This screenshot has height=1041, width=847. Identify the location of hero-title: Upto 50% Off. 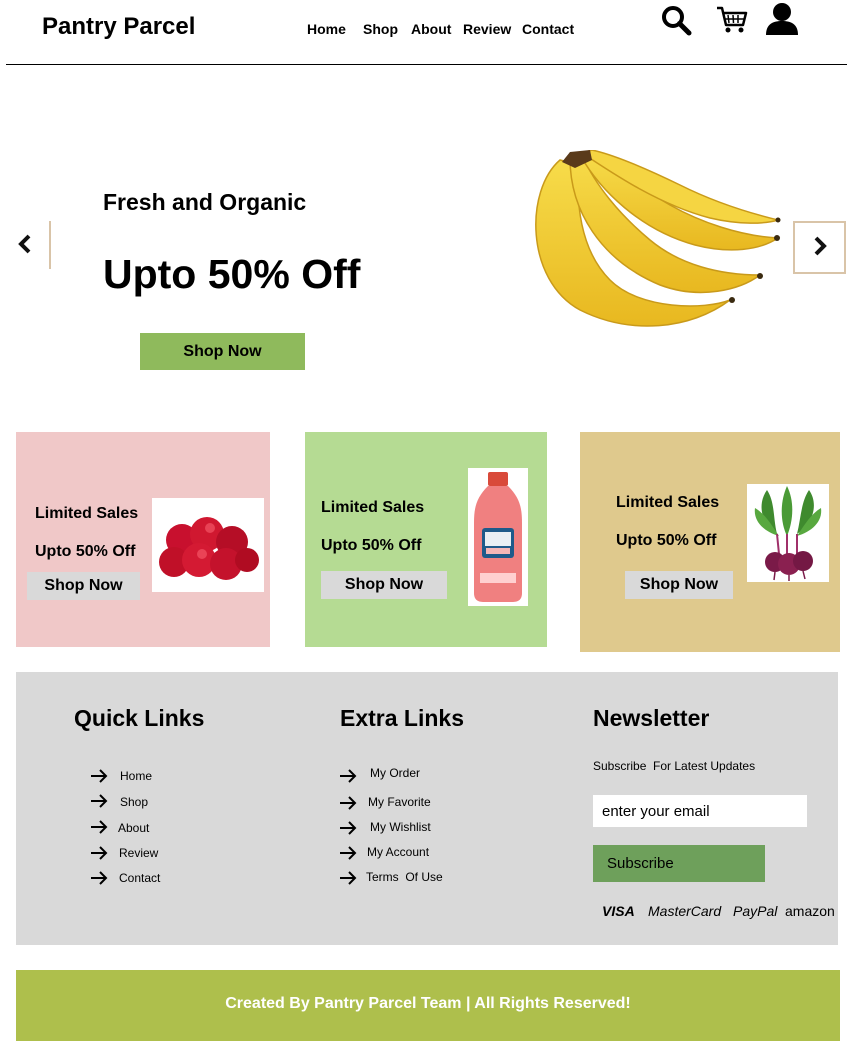
(232, 274).